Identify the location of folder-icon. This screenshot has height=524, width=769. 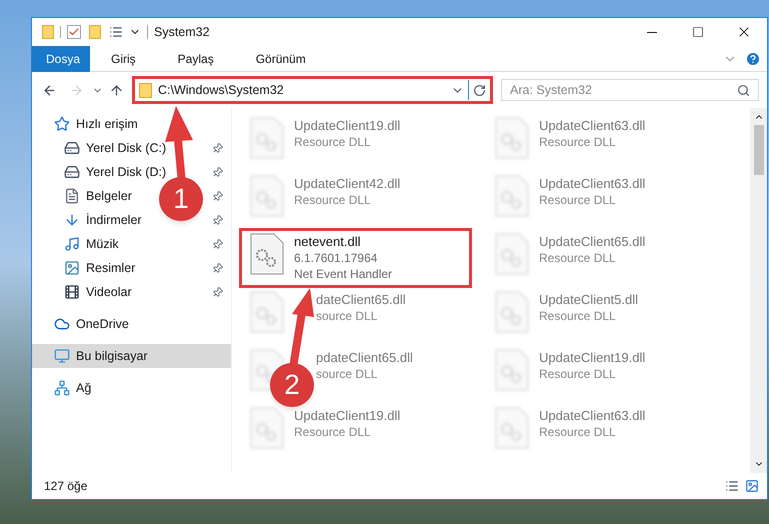
(145, 90).